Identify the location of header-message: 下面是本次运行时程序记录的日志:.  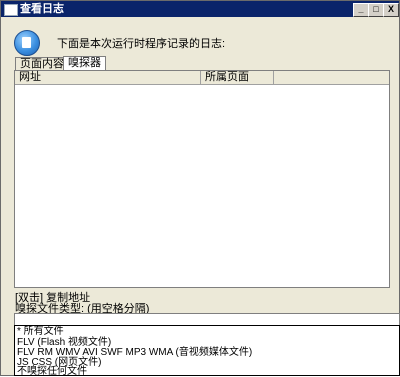
(141, 44).